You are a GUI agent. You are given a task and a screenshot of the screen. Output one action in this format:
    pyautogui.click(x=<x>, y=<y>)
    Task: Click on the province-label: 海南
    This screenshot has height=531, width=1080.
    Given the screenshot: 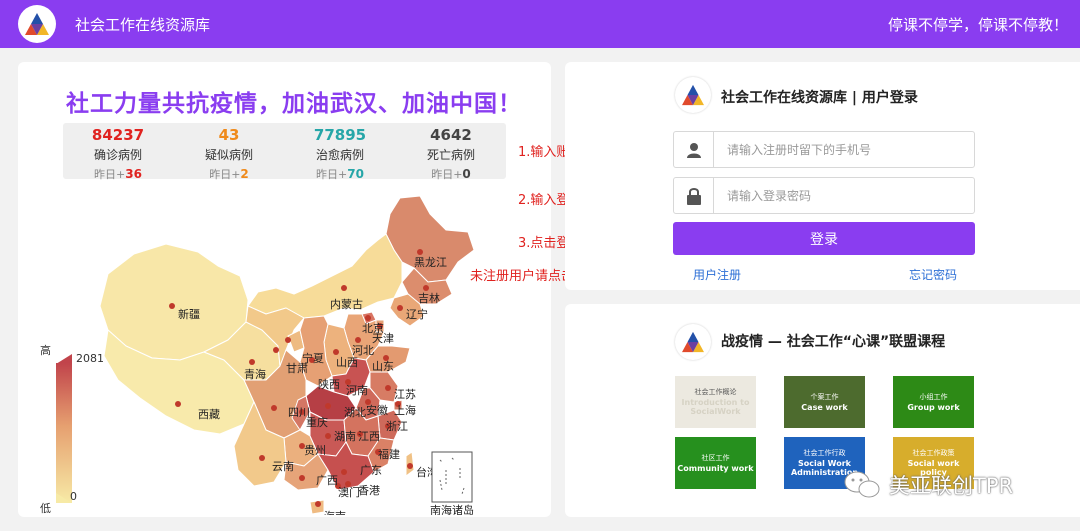 What is the action you would take?
    pyautogui.click(x=335, y=512)
    